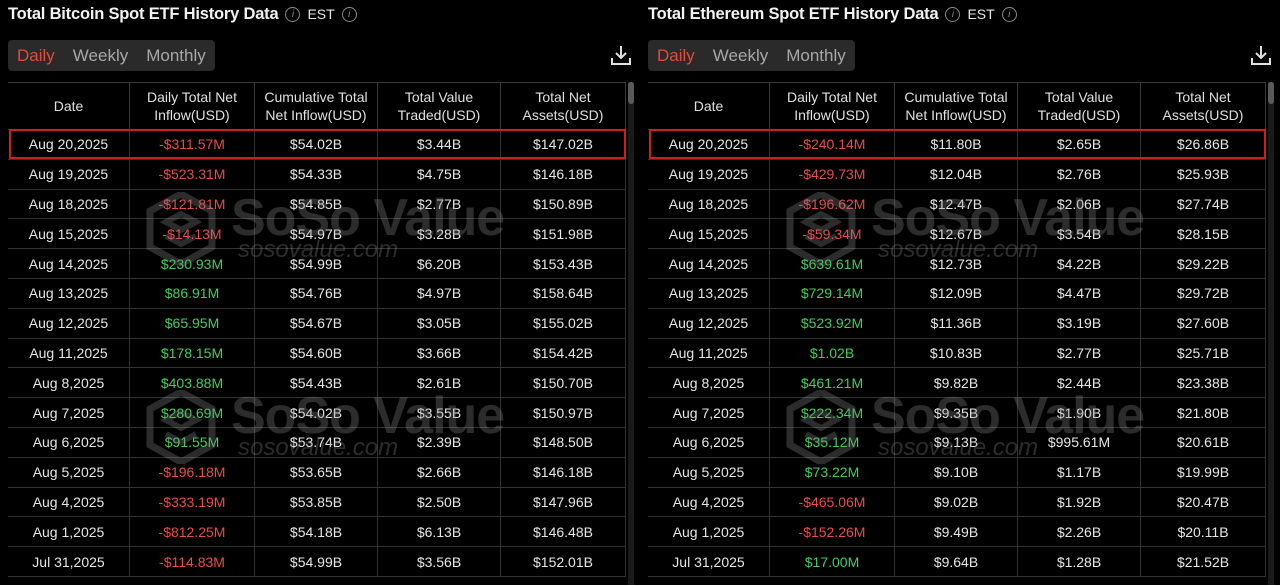 The width and height of the screenshot is (1280, 585). I want to click on cell-cumulative-inflow: $9.49B, so click(956, 532).